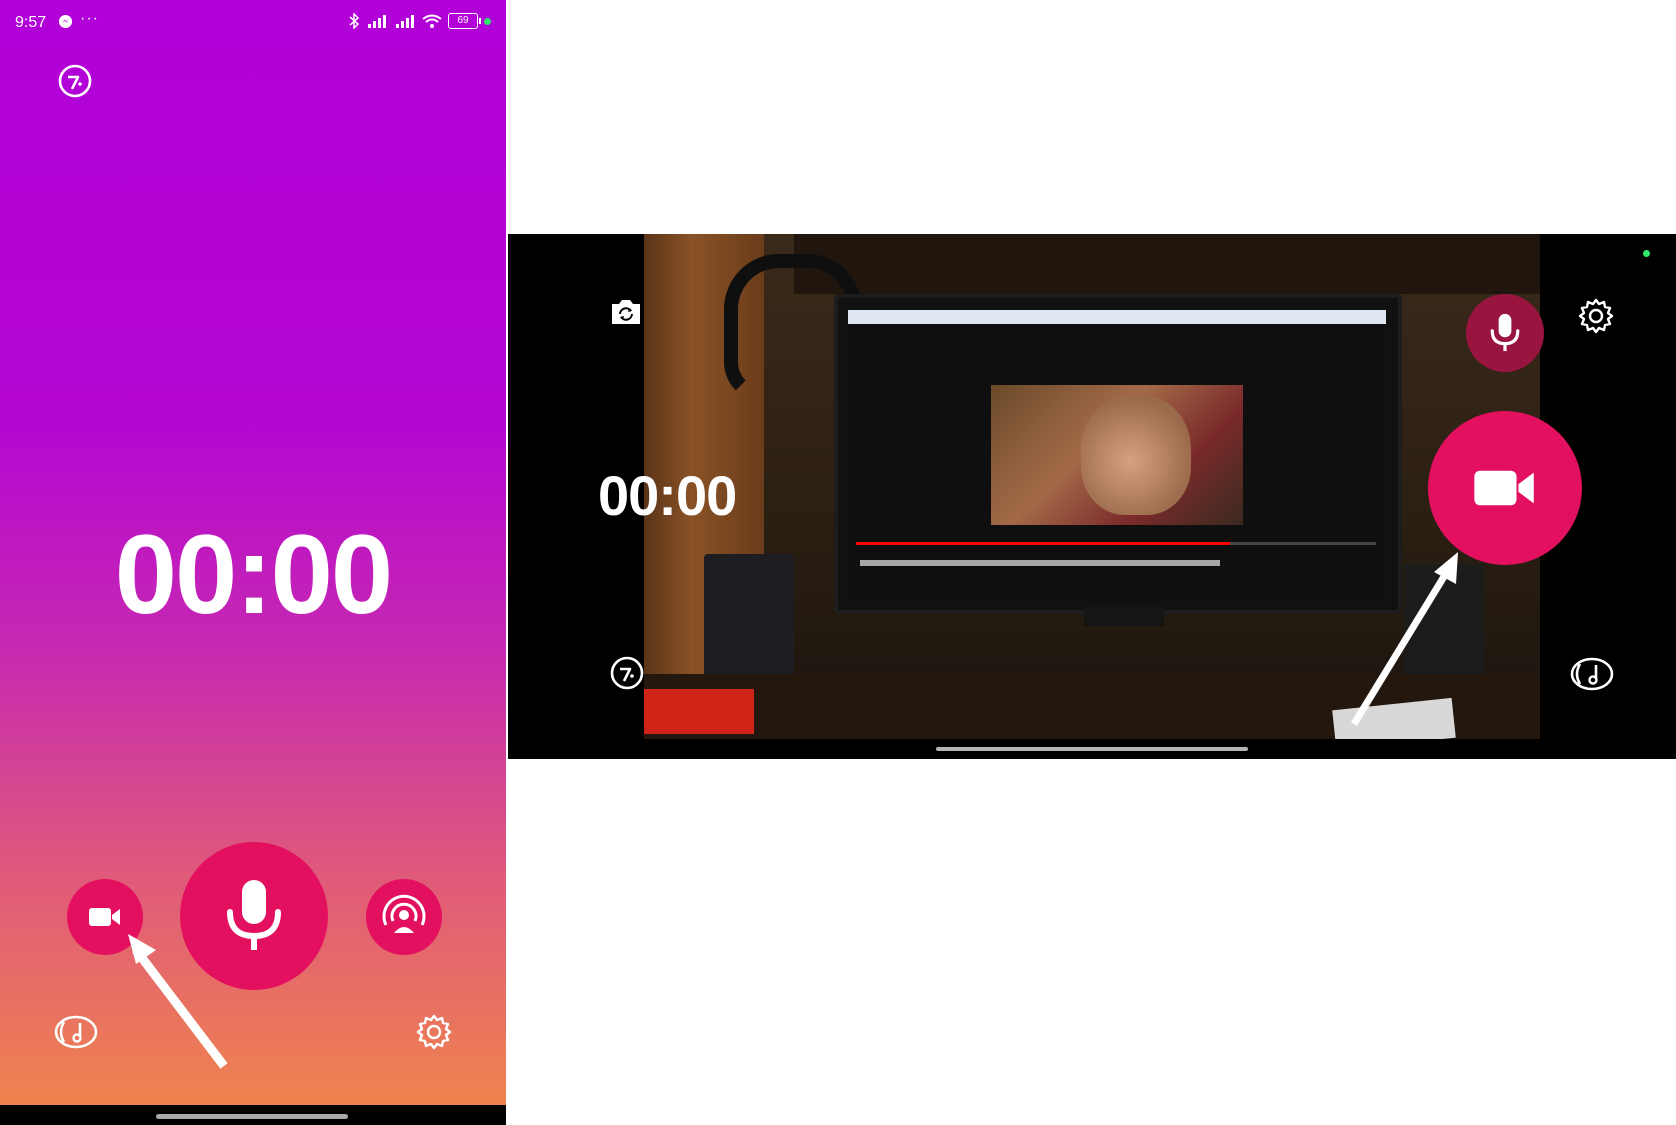 This screenshot has width=1676, height=1125. I want to click on switch-camera-icon, so click(626, 312).